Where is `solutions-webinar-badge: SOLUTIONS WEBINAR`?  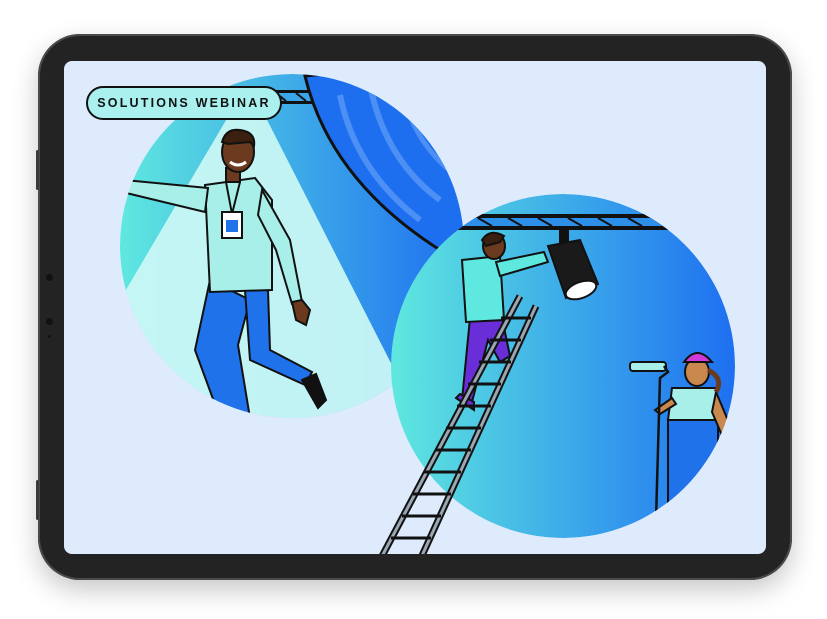 solutions-webinar-badge: SOLUTIONS WEBINAR is located at coordinates (184, 103).